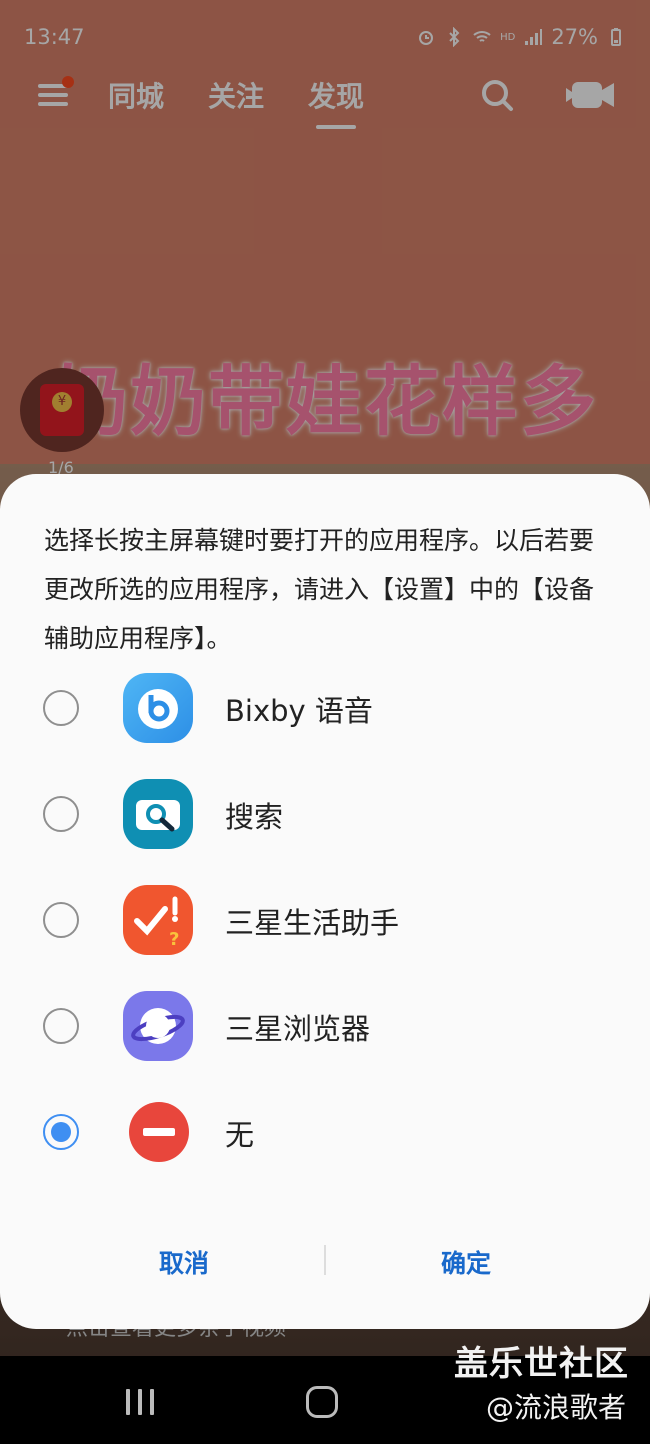 This screenshot has width=650, height=1444. Describe the element at coordinates (556, 1407) in the screenshot. I see `watermark-author: @流浪歌者` at that location.